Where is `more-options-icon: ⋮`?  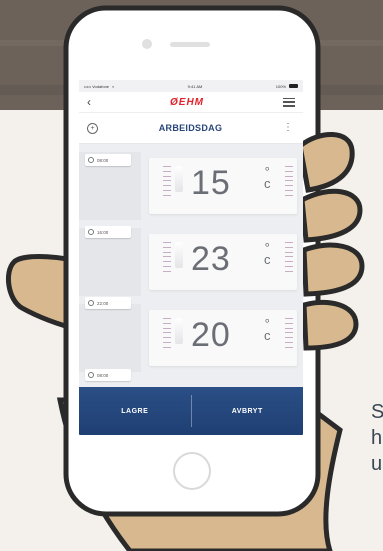
more-options-icon: ⋮ is located at coordinates (288, 128).